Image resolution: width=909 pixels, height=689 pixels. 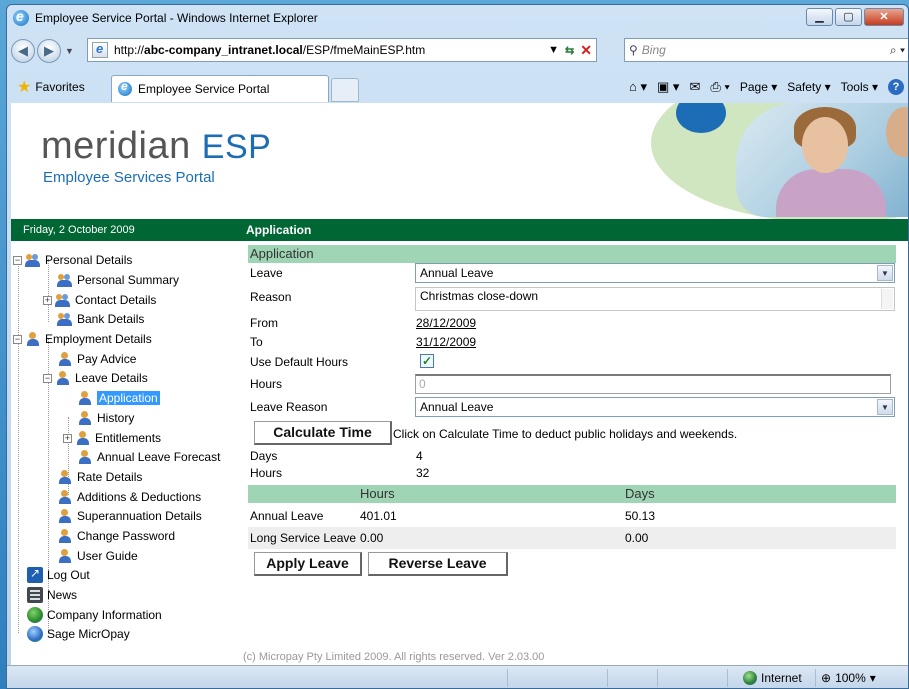 I want to click on tree-item-leave-details: − Leave Details, so click(x=95, y=378).